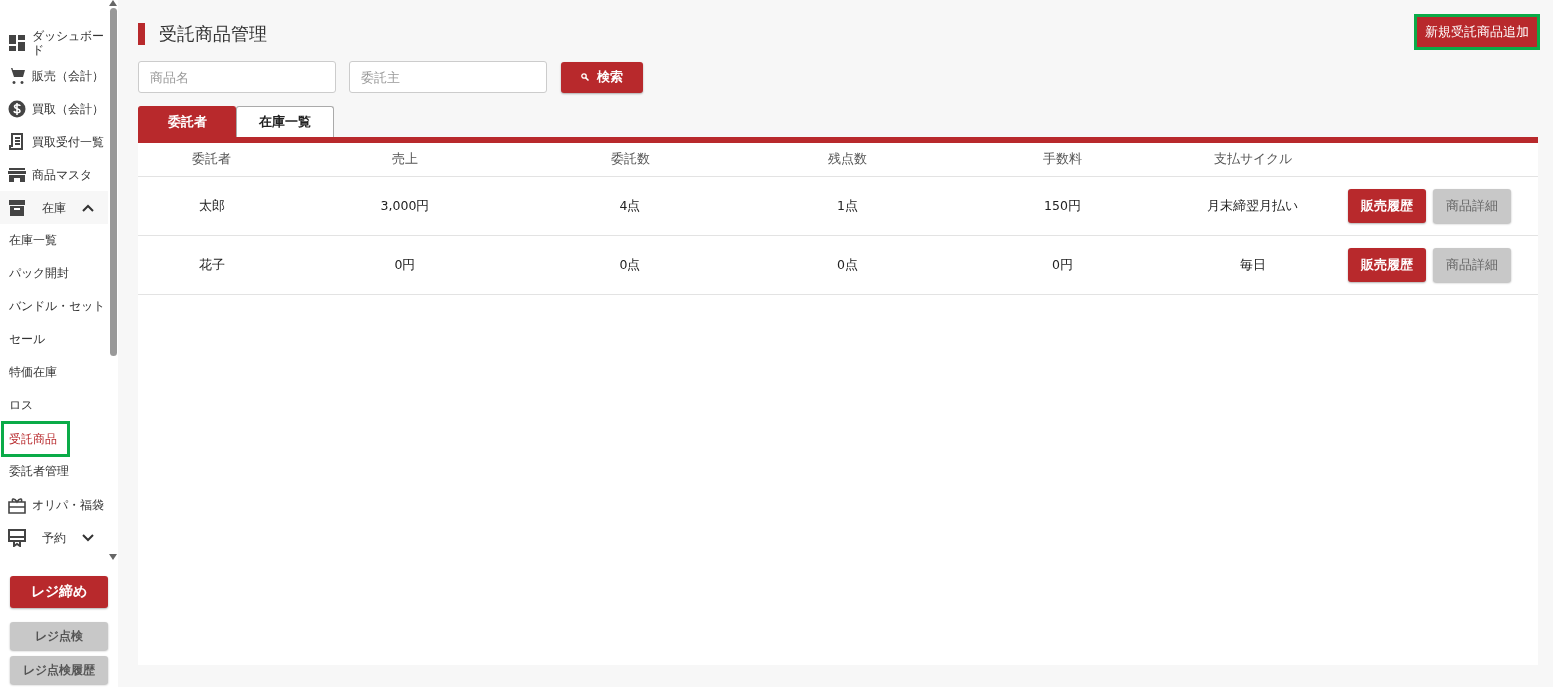 This screenshot has height=687, width=1553. Describe the element at coordinates (847, 206) in the screenshot. I see `table-cell-text: 1点` at that location.